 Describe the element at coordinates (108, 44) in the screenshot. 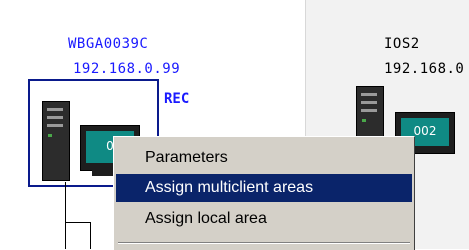

I see `node-name-label: WBGA0039C` at that location.